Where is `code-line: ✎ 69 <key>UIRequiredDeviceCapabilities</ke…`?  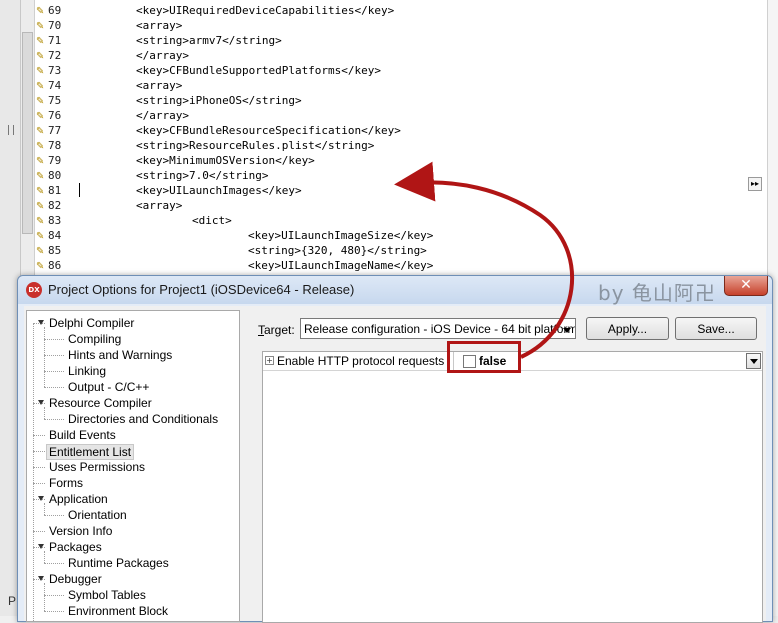 code-line: ✎ 69 <key>UIRequiredDeviceCapabilities</ke… is located at coordinates (401, 10).